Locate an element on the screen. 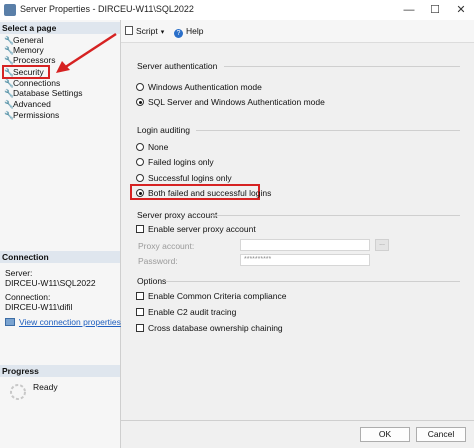 The image size is (474, 448). help-button: ? Help is located at coordinates (188, 32).